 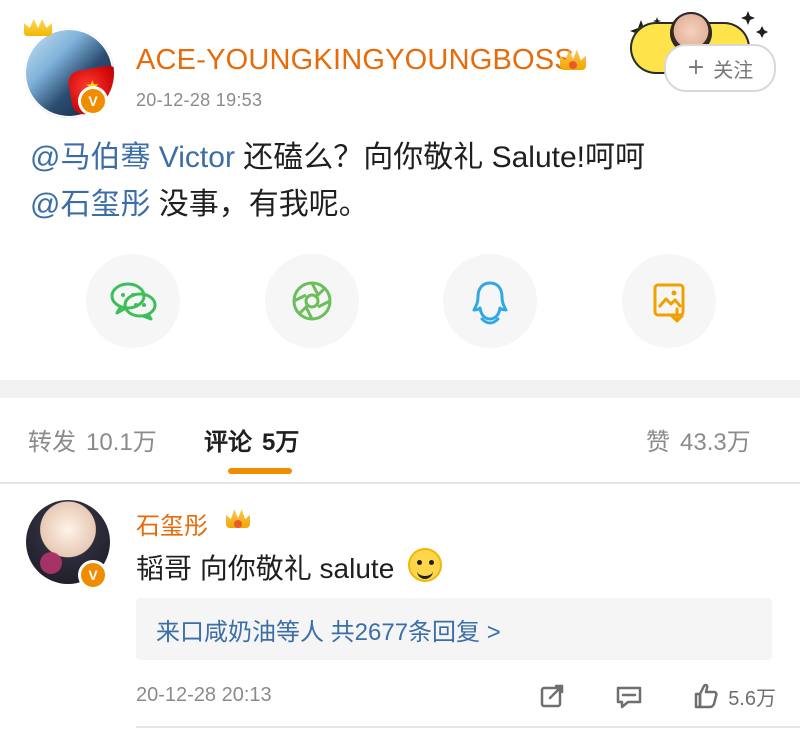 I want to click on comment-divider, so click(x=468, y=727).